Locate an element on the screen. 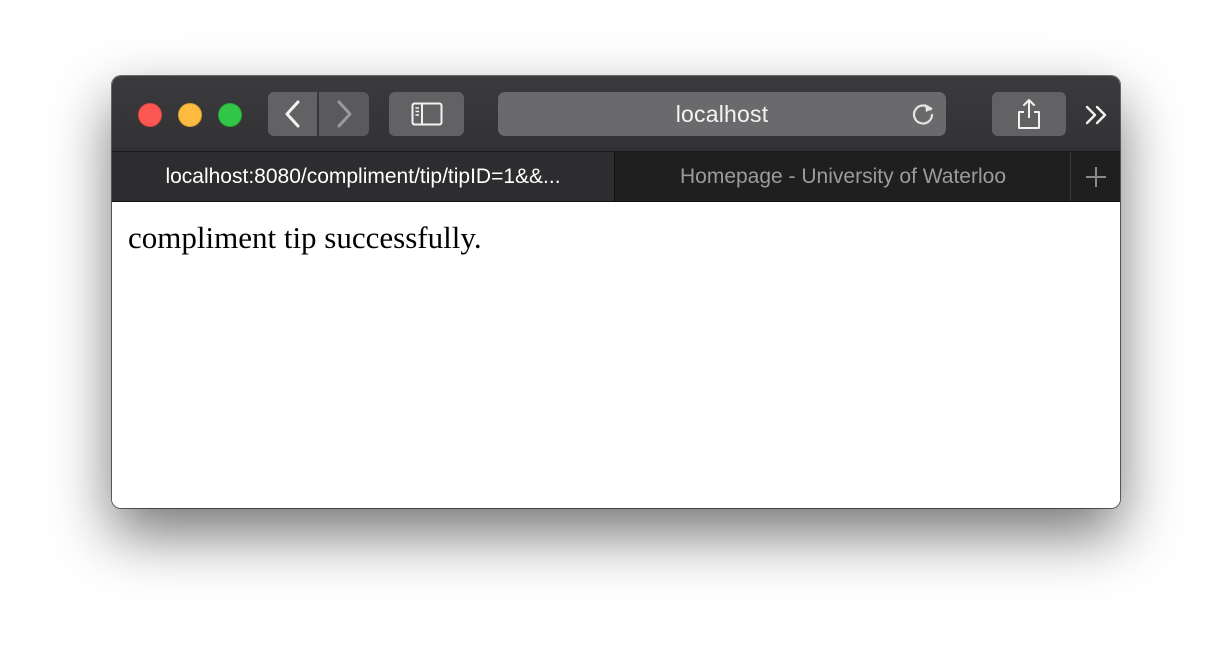 The width and height of the screenshot is (1232, 656). chevron-left-icon is located at coordinates (292, 114).